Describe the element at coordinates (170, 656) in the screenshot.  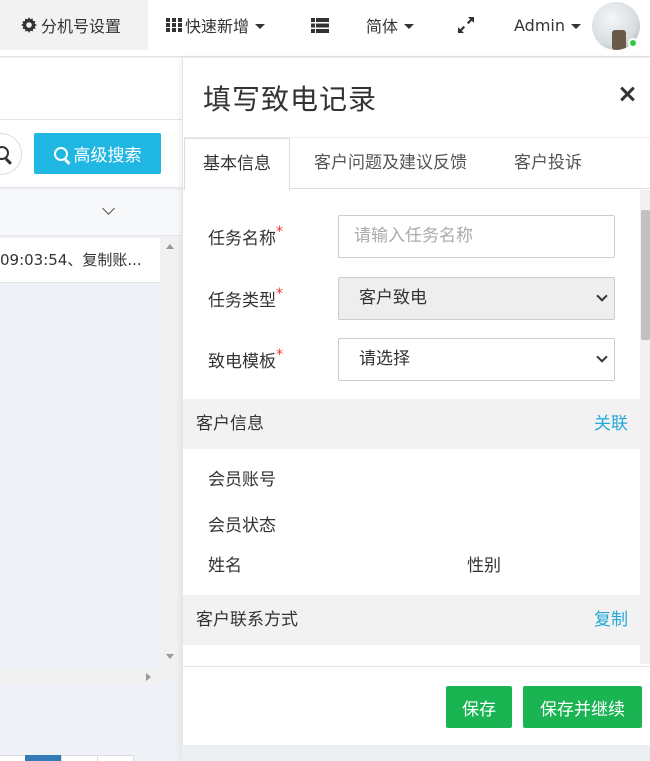
I see `scroll-down-icon` at that location.